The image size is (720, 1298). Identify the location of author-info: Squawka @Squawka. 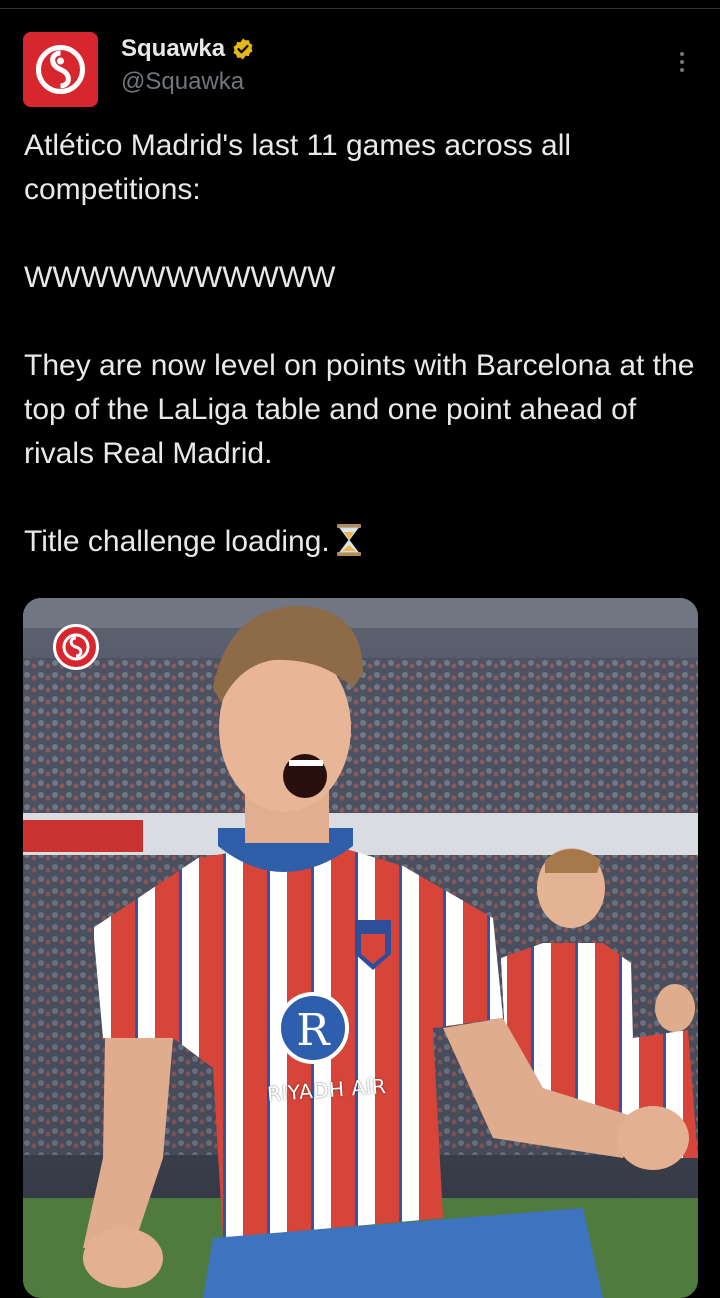
(188, 64).